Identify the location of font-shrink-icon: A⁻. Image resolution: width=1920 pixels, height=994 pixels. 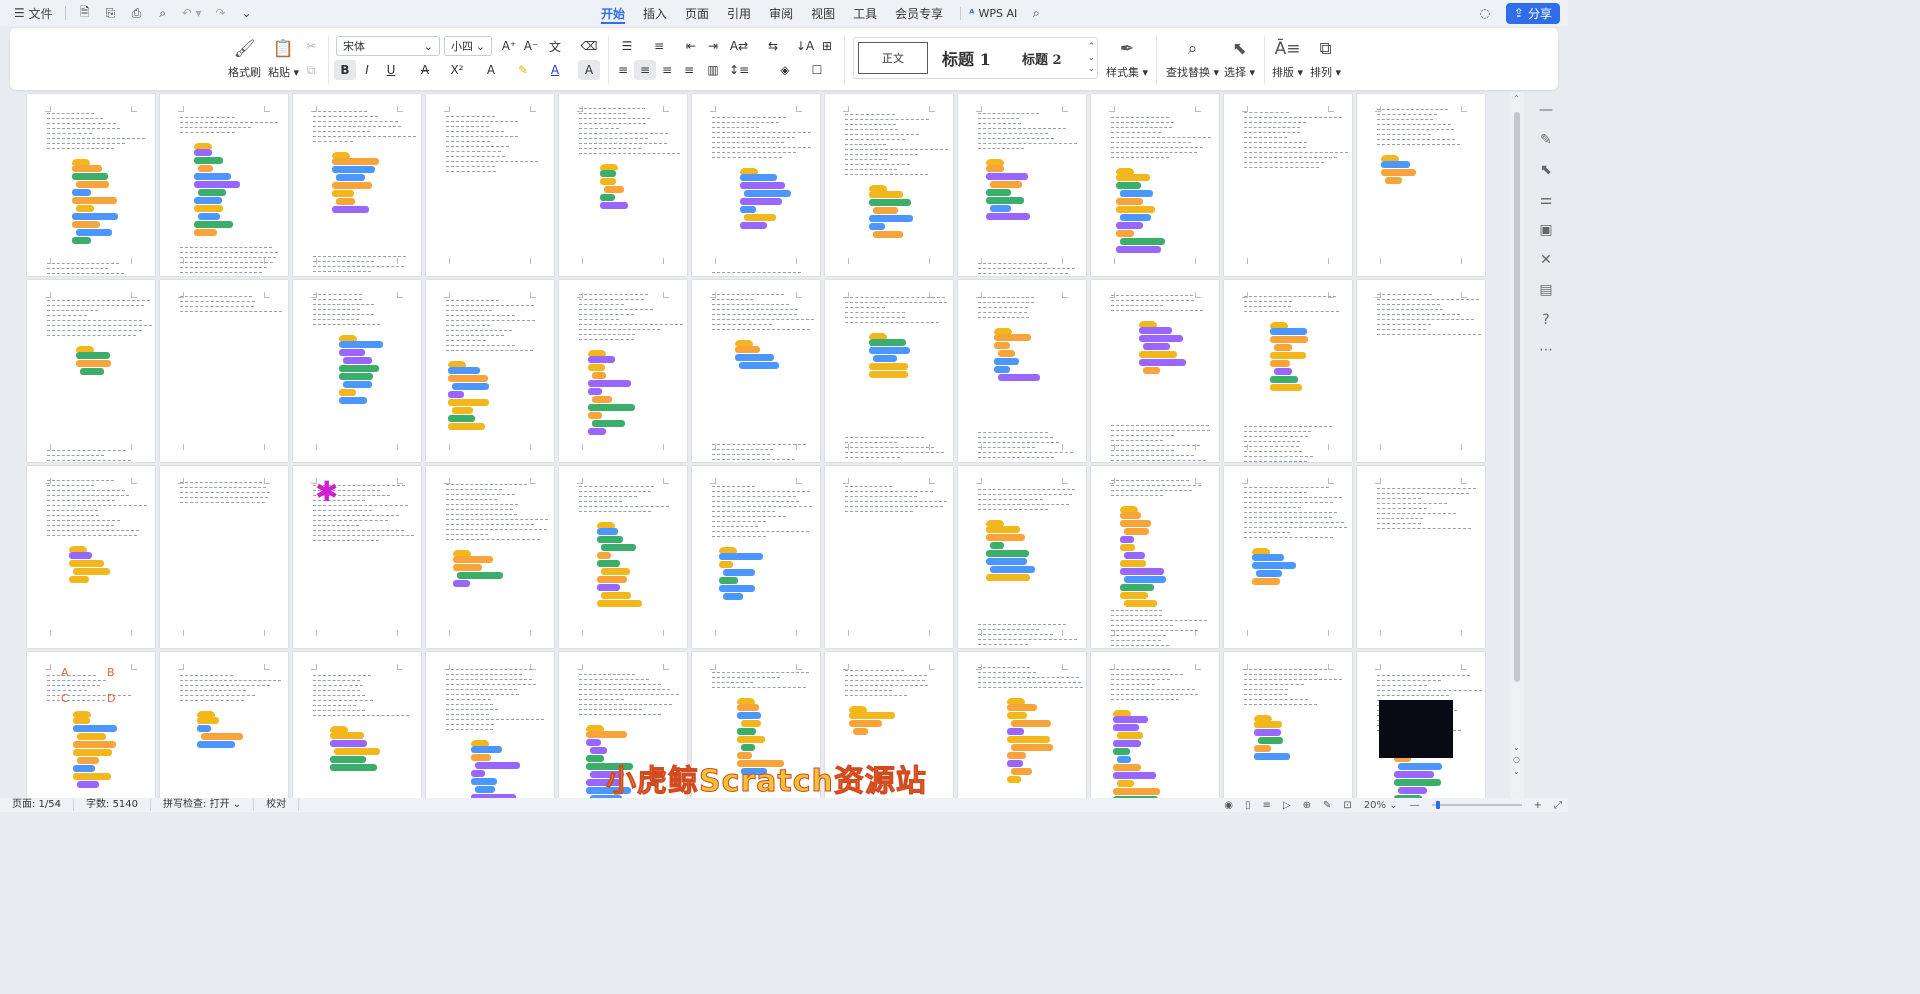
(531, 46).